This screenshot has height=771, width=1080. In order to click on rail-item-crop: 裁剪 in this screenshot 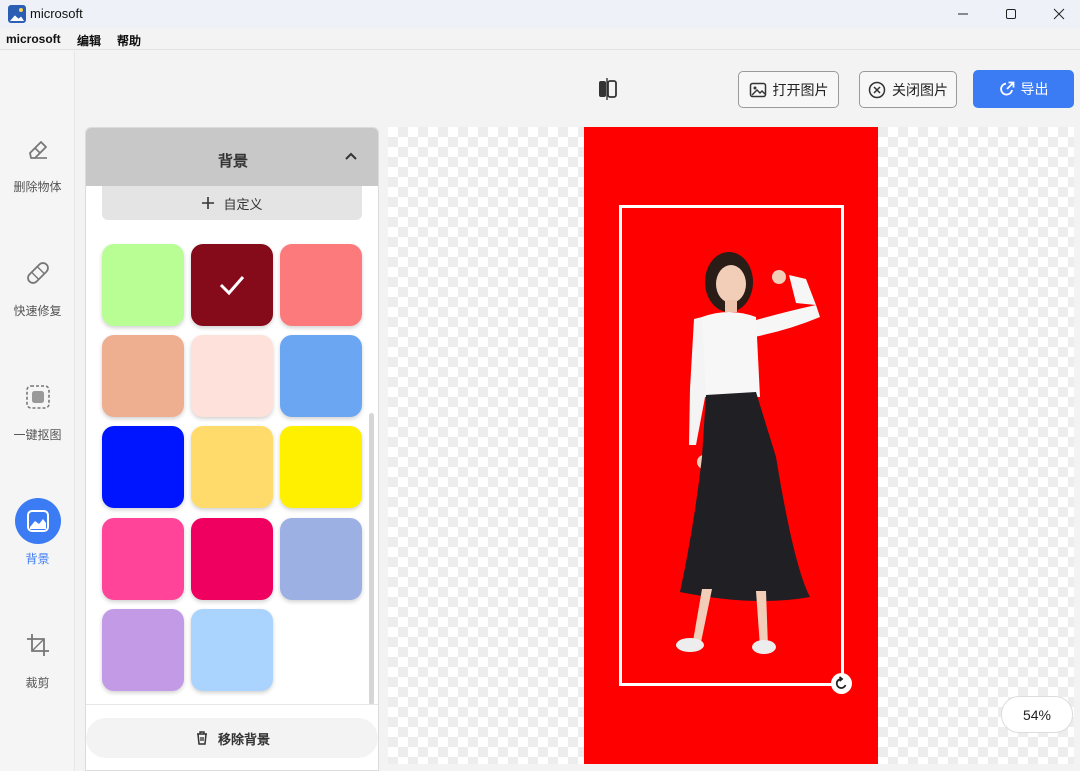, I will do `click(37, 672)`.